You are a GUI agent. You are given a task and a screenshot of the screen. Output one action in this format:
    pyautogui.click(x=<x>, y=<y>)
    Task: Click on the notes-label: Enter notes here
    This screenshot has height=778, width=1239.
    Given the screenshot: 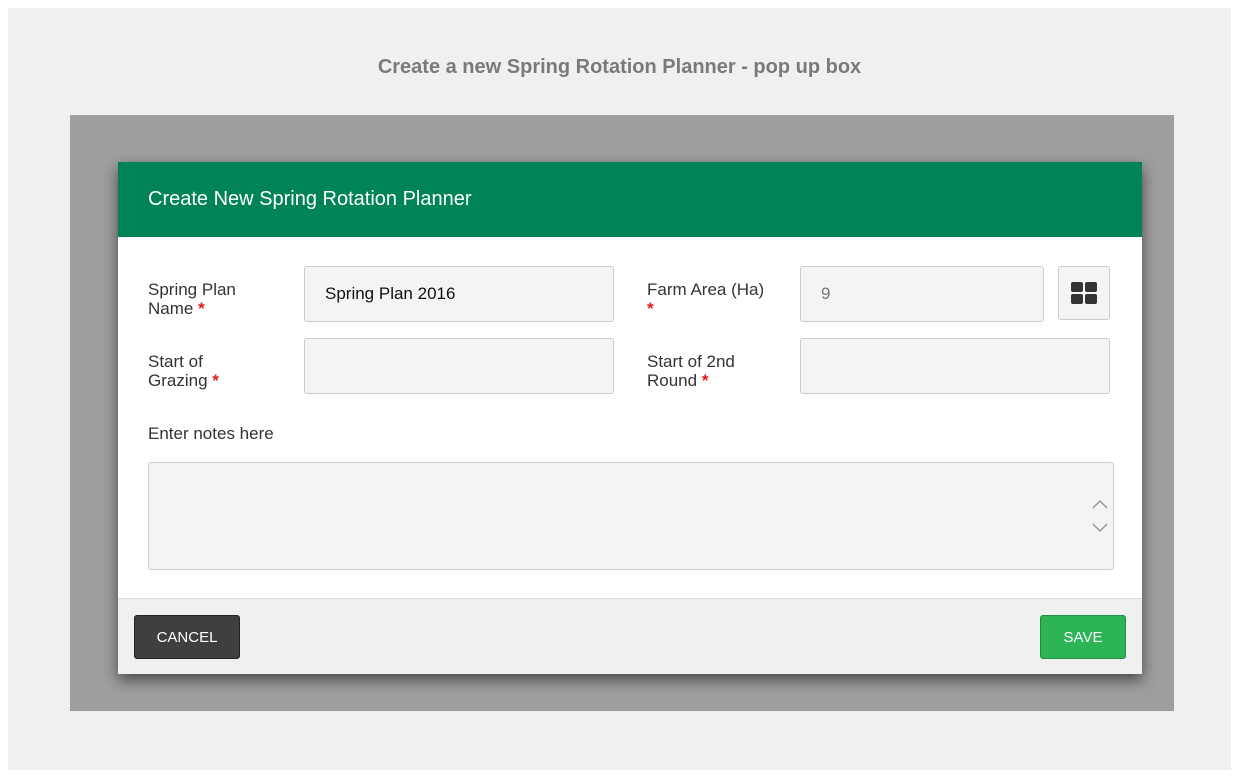 What is the action you would take?
    pyautogui.click(x=211, y=433)
    